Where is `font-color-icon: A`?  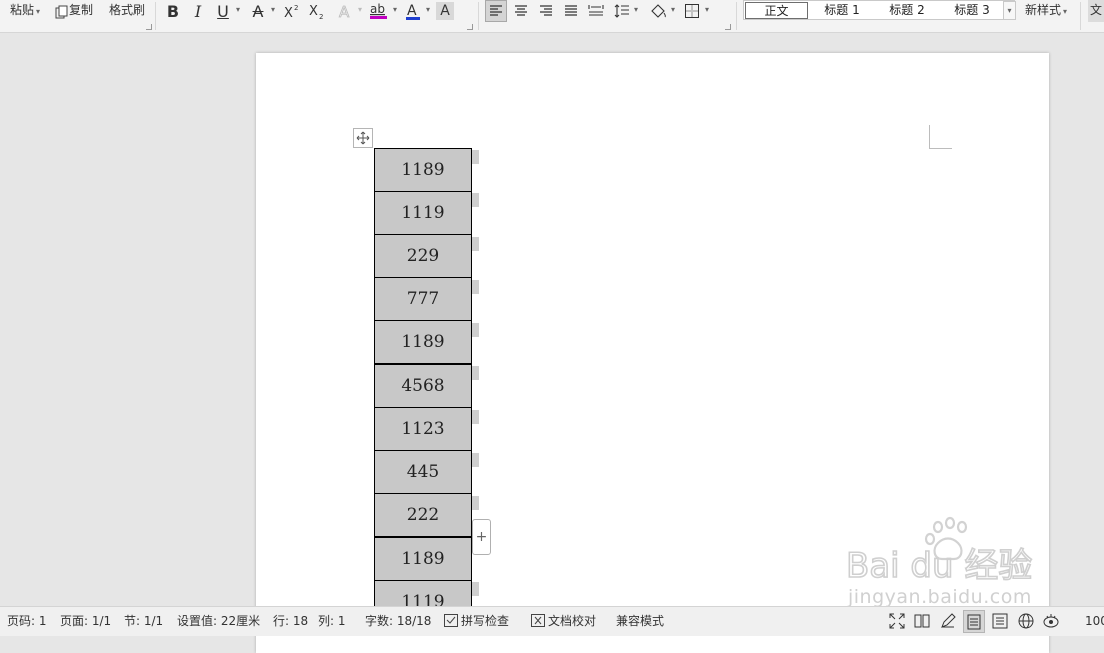 font-color-icon: A is located at coordinates (413, 11).